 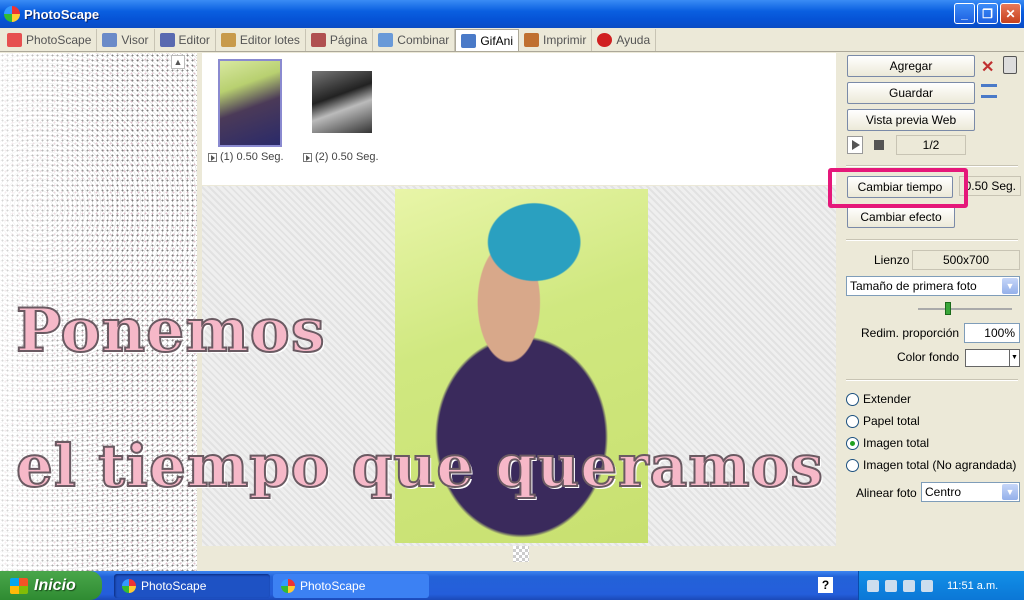 What do you see at coordinates (62, 14) in the screenshot?
I see `window-title: PhotoScape` at bounding box center [62, 14].